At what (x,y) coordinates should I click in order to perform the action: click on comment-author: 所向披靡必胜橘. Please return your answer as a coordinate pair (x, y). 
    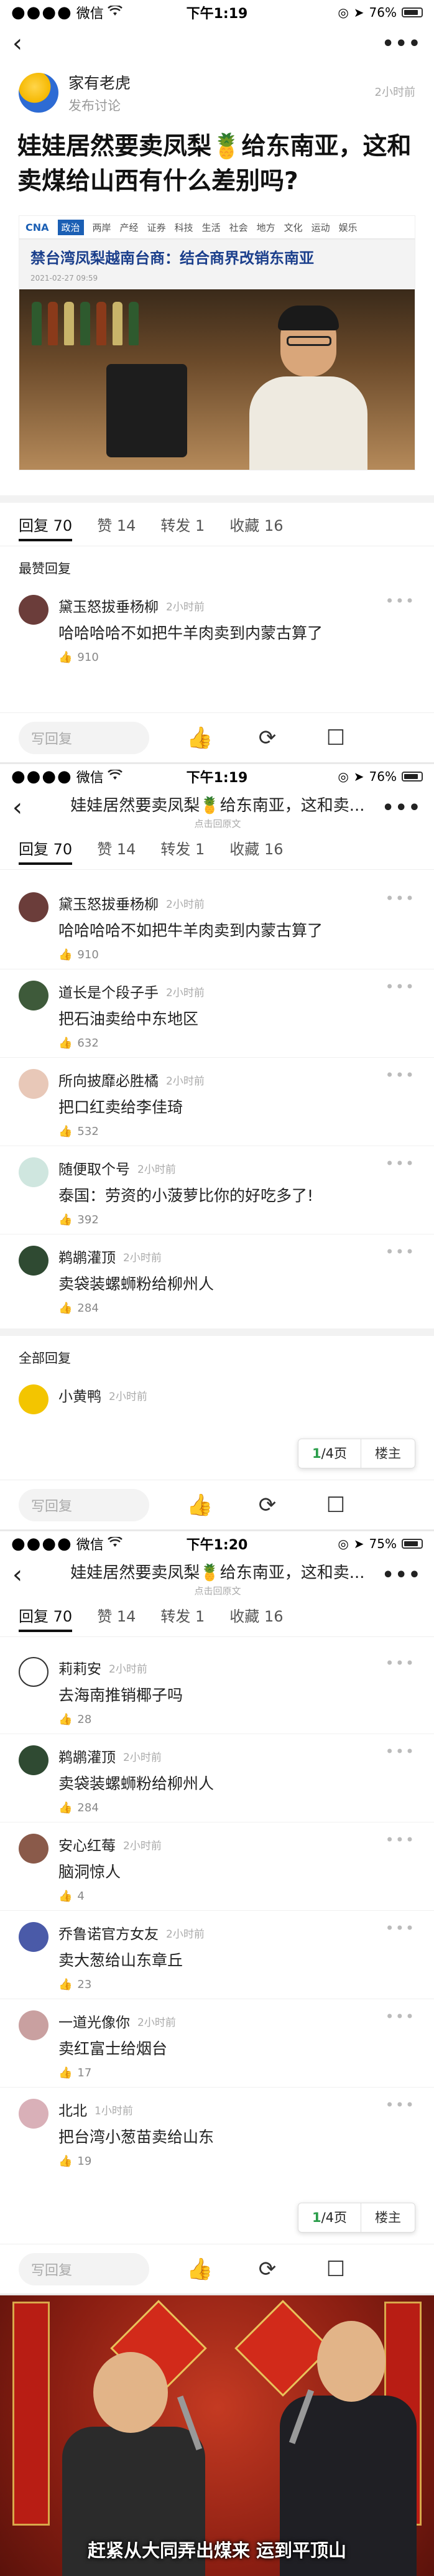
    Looking at the image, I should click on (108, 1080).